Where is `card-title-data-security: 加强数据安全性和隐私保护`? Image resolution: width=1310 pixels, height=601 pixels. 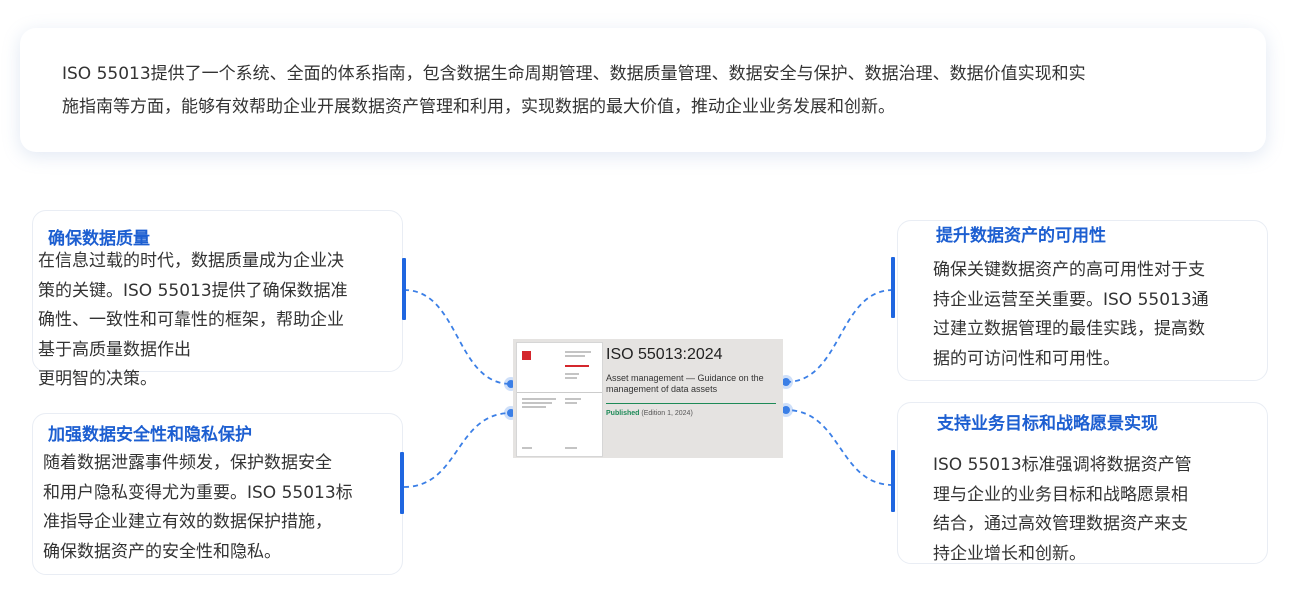 card-title-data-security: 加强数据安全性和隐私保护 is located at coordinates (150, 435).